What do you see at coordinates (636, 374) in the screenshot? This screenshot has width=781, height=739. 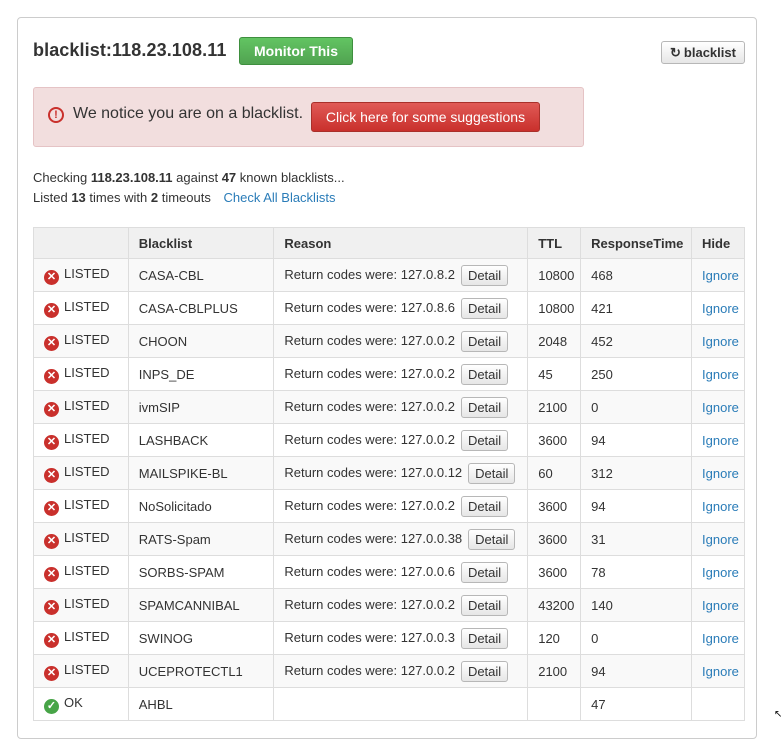 I see `response-time-value: 250` at bounding box center [636, 374].